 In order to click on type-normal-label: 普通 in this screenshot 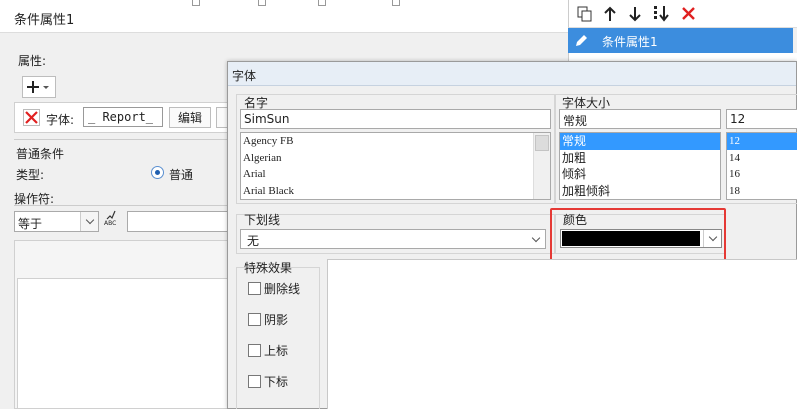, I will do `click(181, 175)`.